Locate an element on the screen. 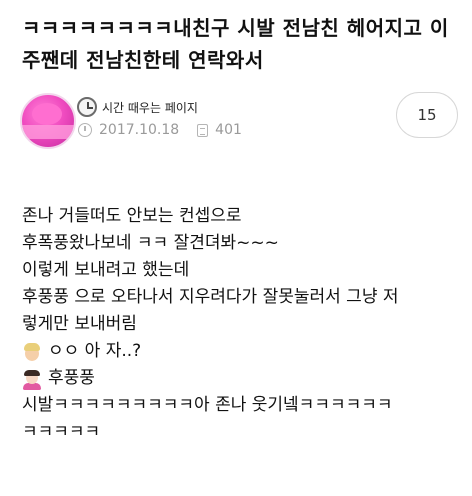  avatar-band is located at coordinates (48, 132).